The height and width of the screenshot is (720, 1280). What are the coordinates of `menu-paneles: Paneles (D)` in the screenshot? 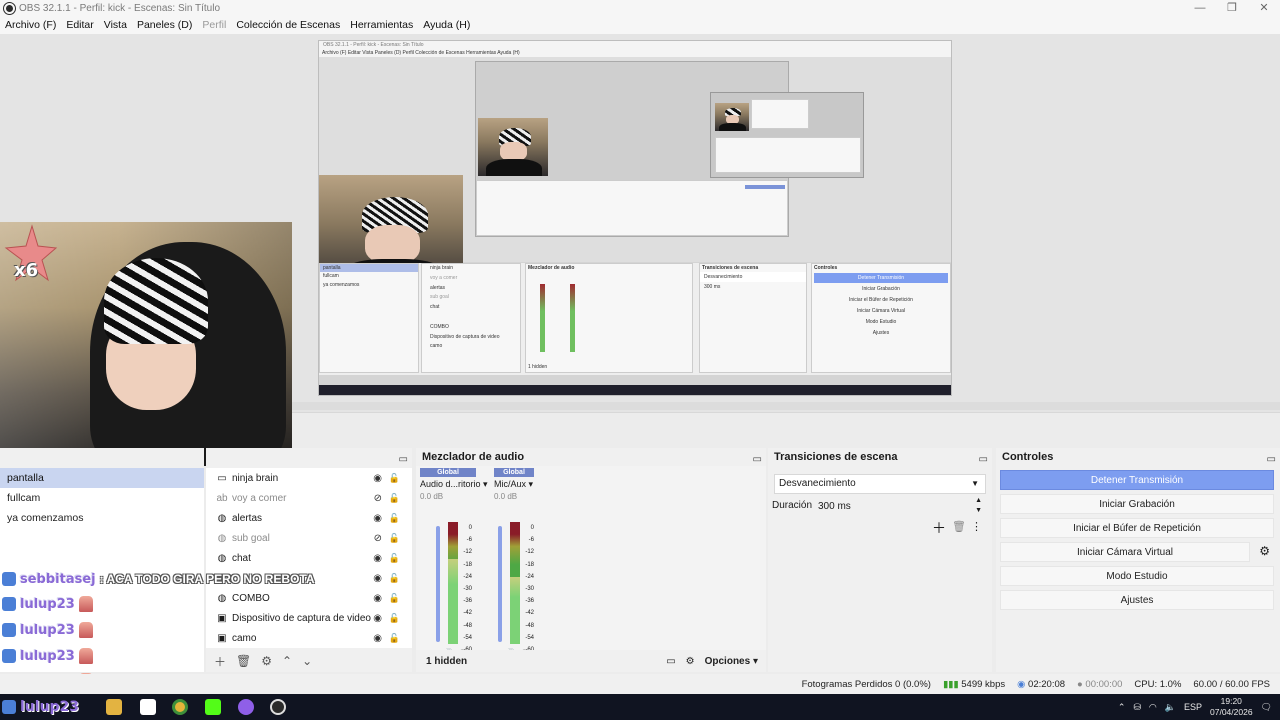 It's located at (164, 25).